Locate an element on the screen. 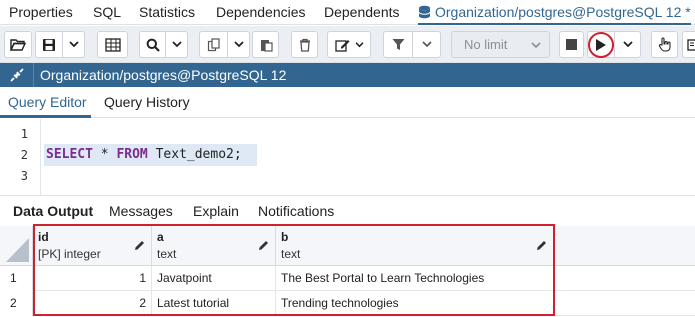  trash-icon is located at coordinates (305, 45).